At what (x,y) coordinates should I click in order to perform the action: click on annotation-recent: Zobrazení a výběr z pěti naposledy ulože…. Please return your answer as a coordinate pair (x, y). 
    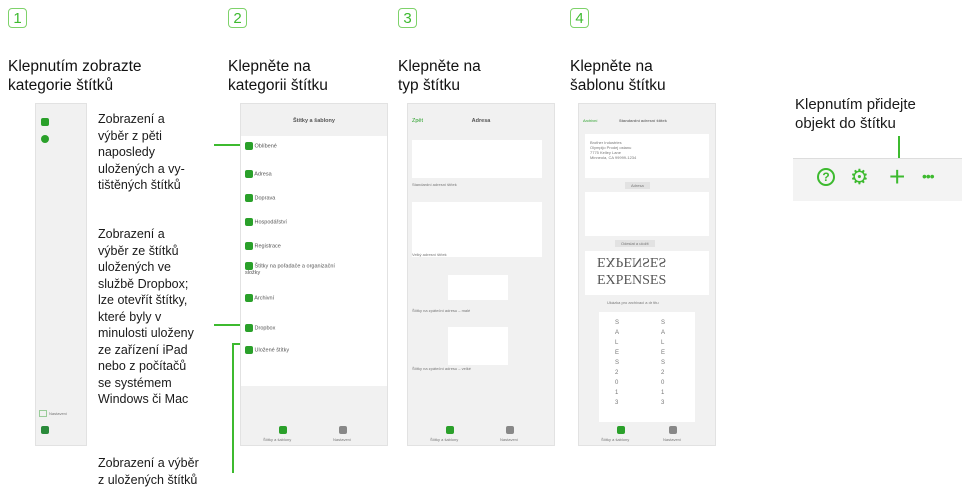
    Looking at the image, I should click on (141, 152).